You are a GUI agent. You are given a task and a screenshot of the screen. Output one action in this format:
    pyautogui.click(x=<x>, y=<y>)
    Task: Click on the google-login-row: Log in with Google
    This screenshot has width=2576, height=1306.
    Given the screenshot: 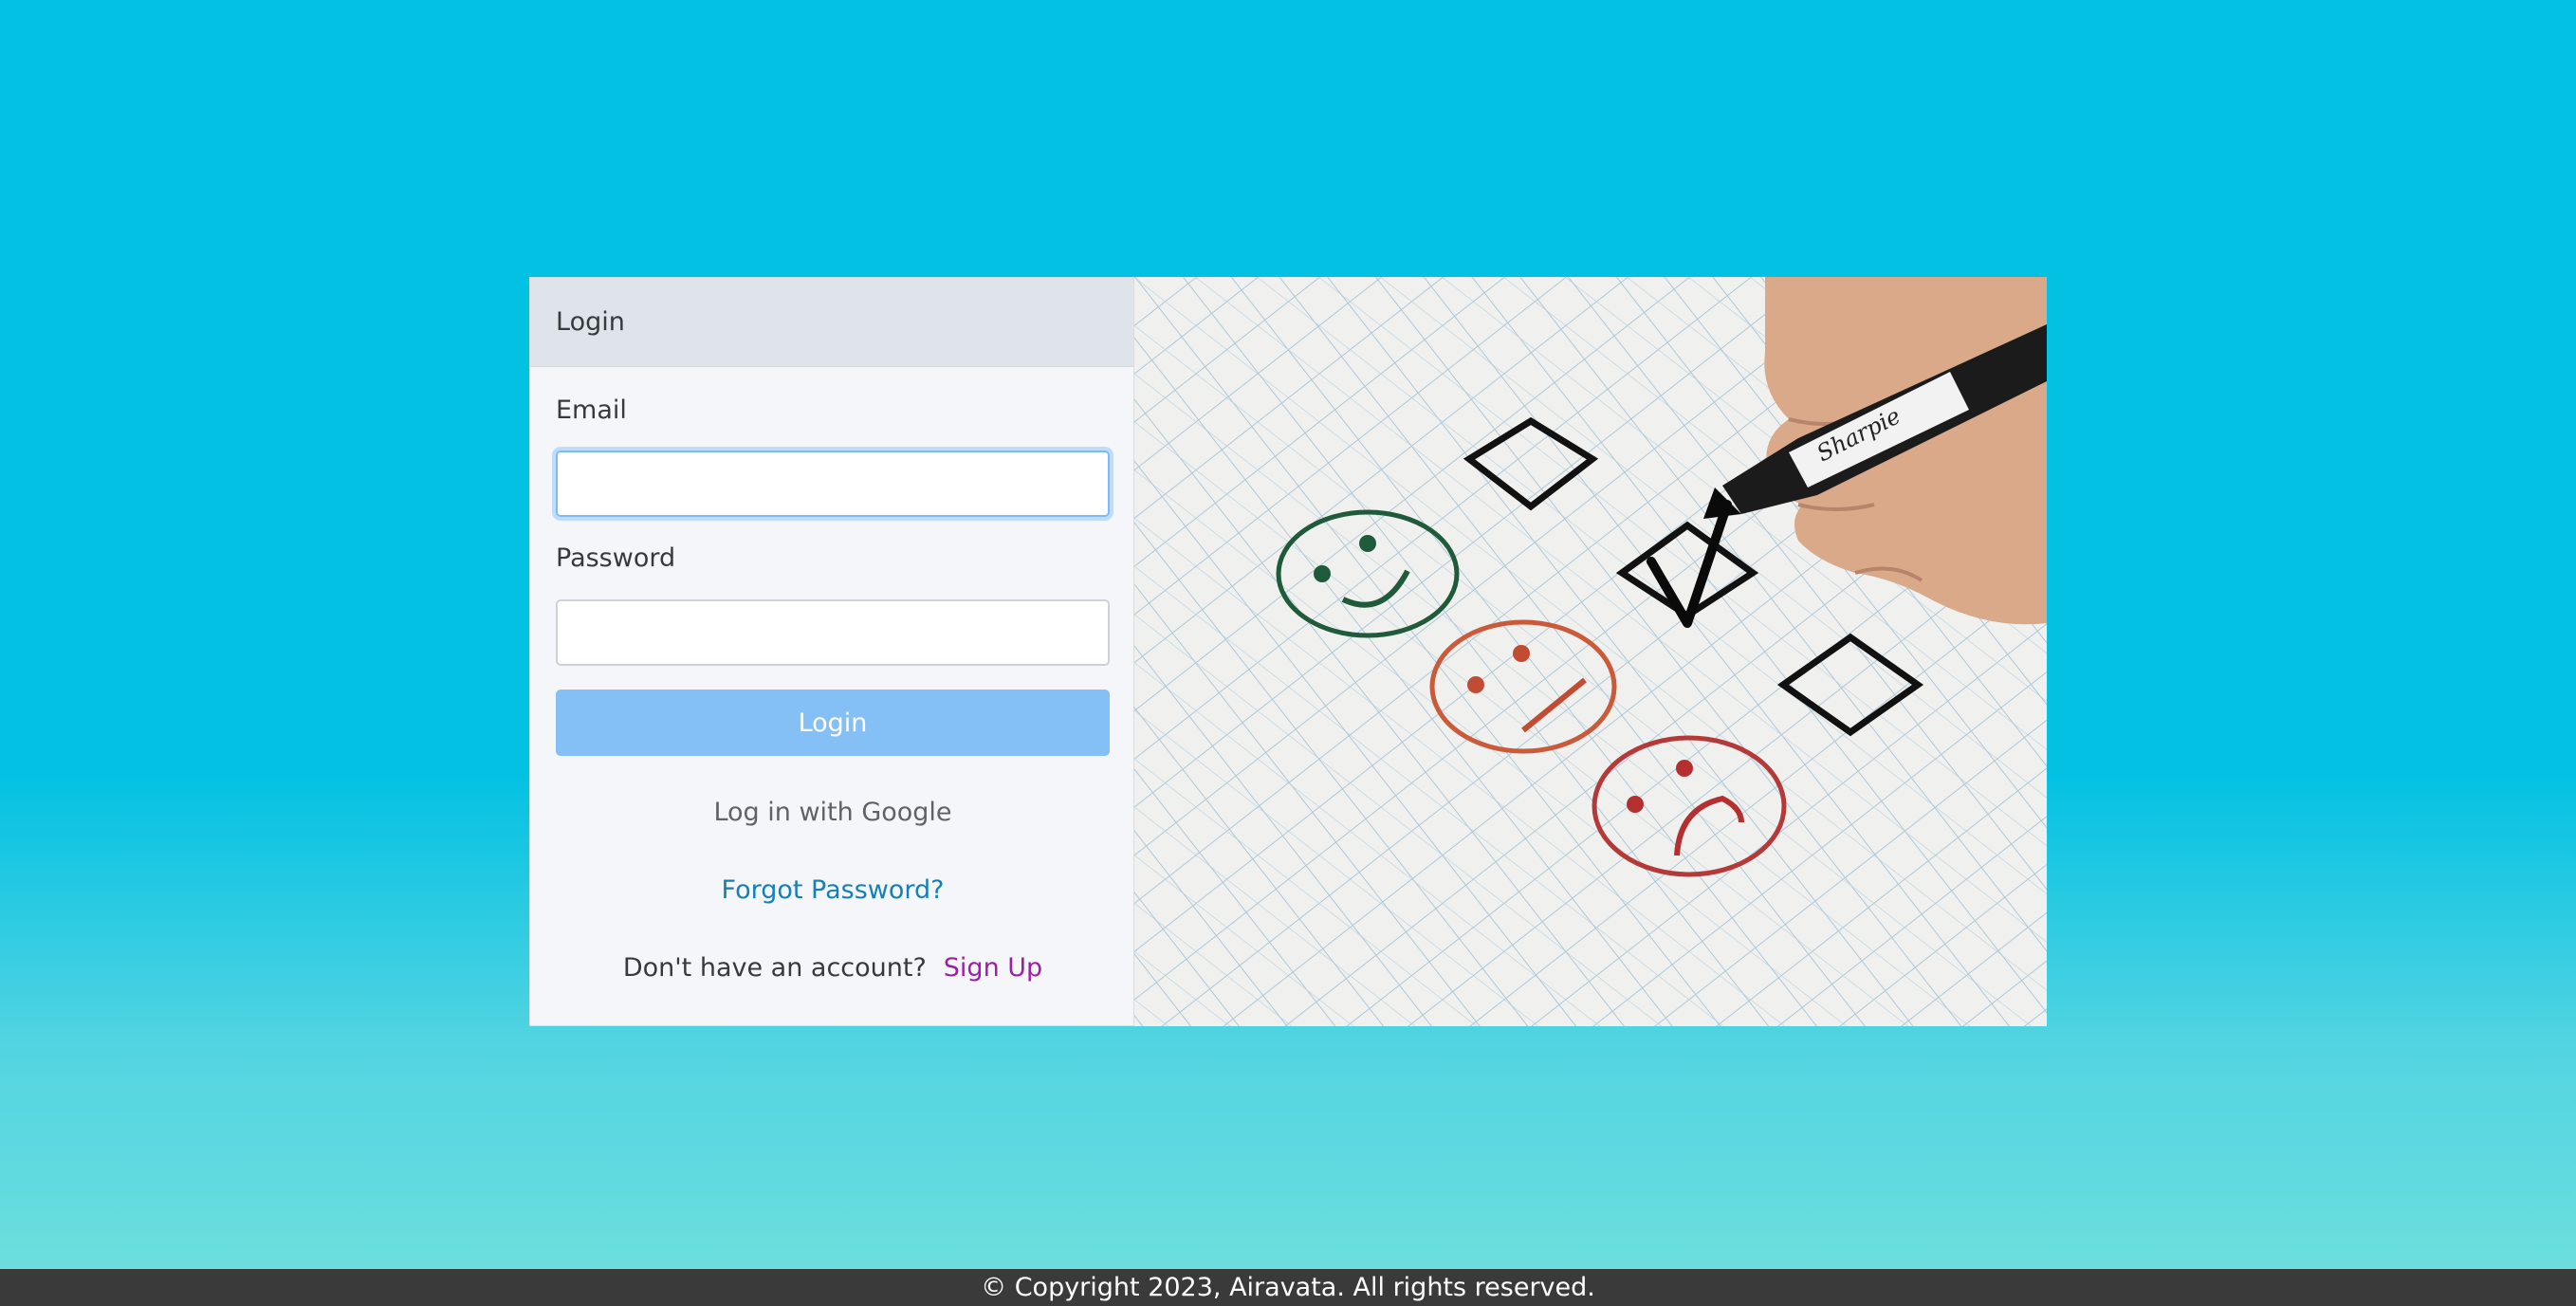 What is the action you would take?
    pyautogui.click(x=832, y=813)
    